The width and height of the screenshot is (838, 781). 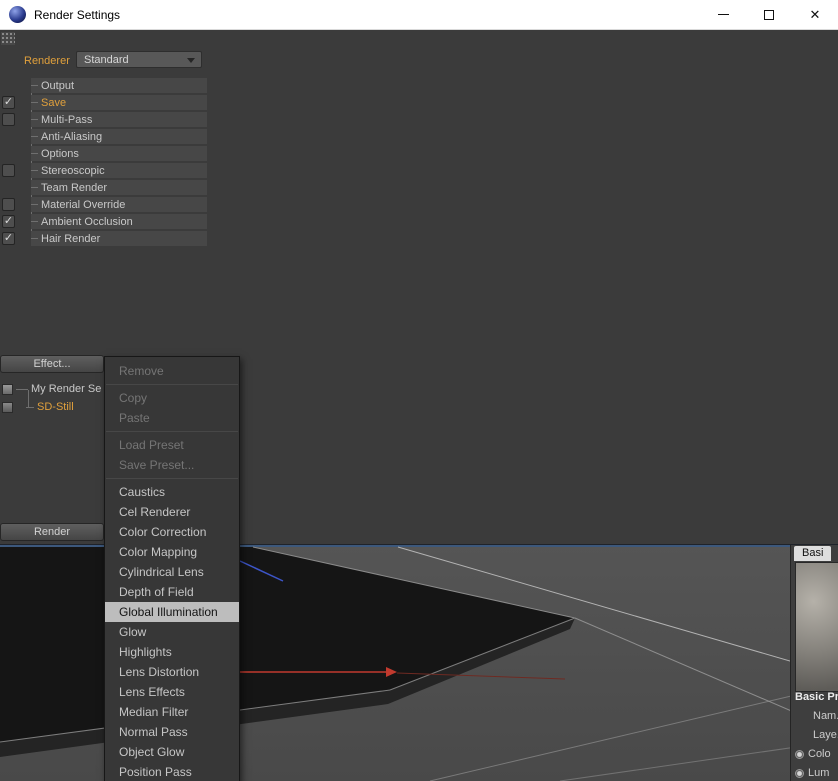 What do you see at coordinates (172, 771) in the screenshot?
I see `menu-item-position-pass: Position Pass` at bounding box center [172, 771].